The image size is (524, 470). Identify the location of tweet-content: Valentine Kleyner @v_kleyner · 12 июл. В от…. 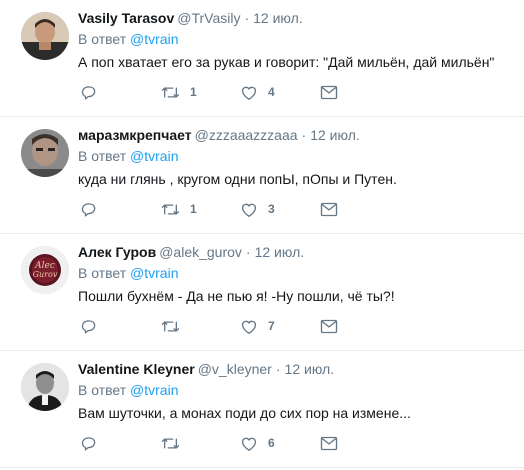
(297, 391).